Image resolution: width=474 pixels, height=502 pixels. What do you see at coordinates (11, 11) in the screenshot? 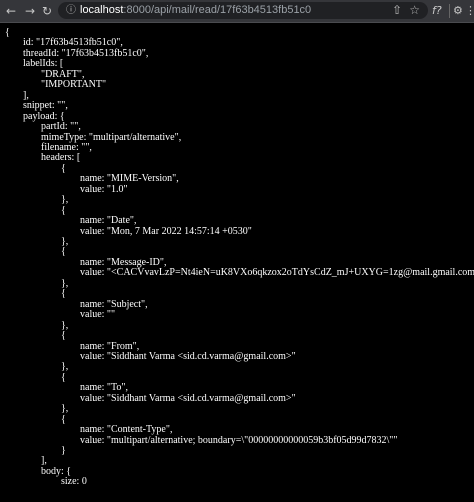
I see `arrow-left-icon: ←` at bounding box center [11, 11].